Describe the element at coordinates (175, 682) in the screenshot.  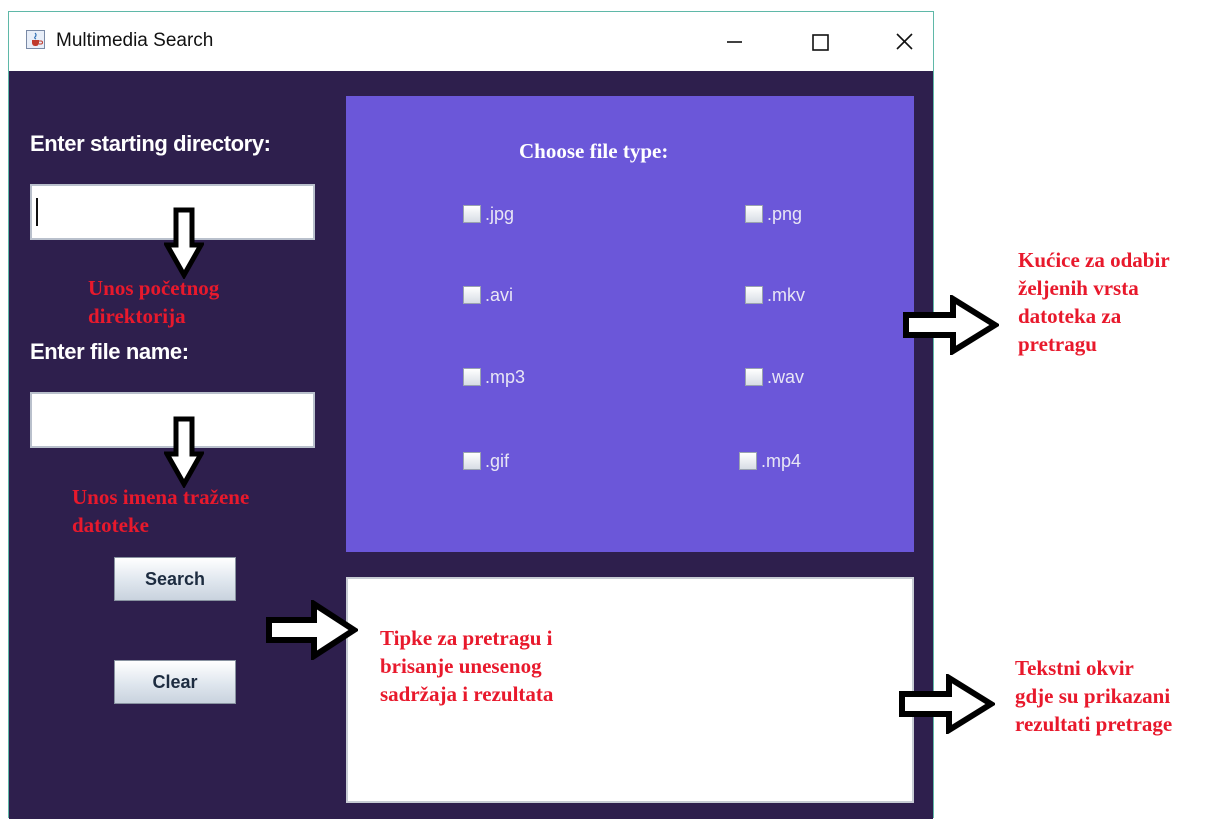
I see `clear-button: Clear` at that location.